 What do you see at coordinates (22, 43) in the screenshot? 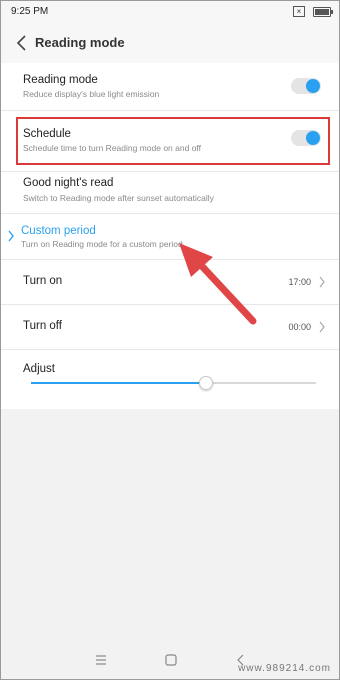
I see `chevron-left-icon` at bounding box center [22, 43].